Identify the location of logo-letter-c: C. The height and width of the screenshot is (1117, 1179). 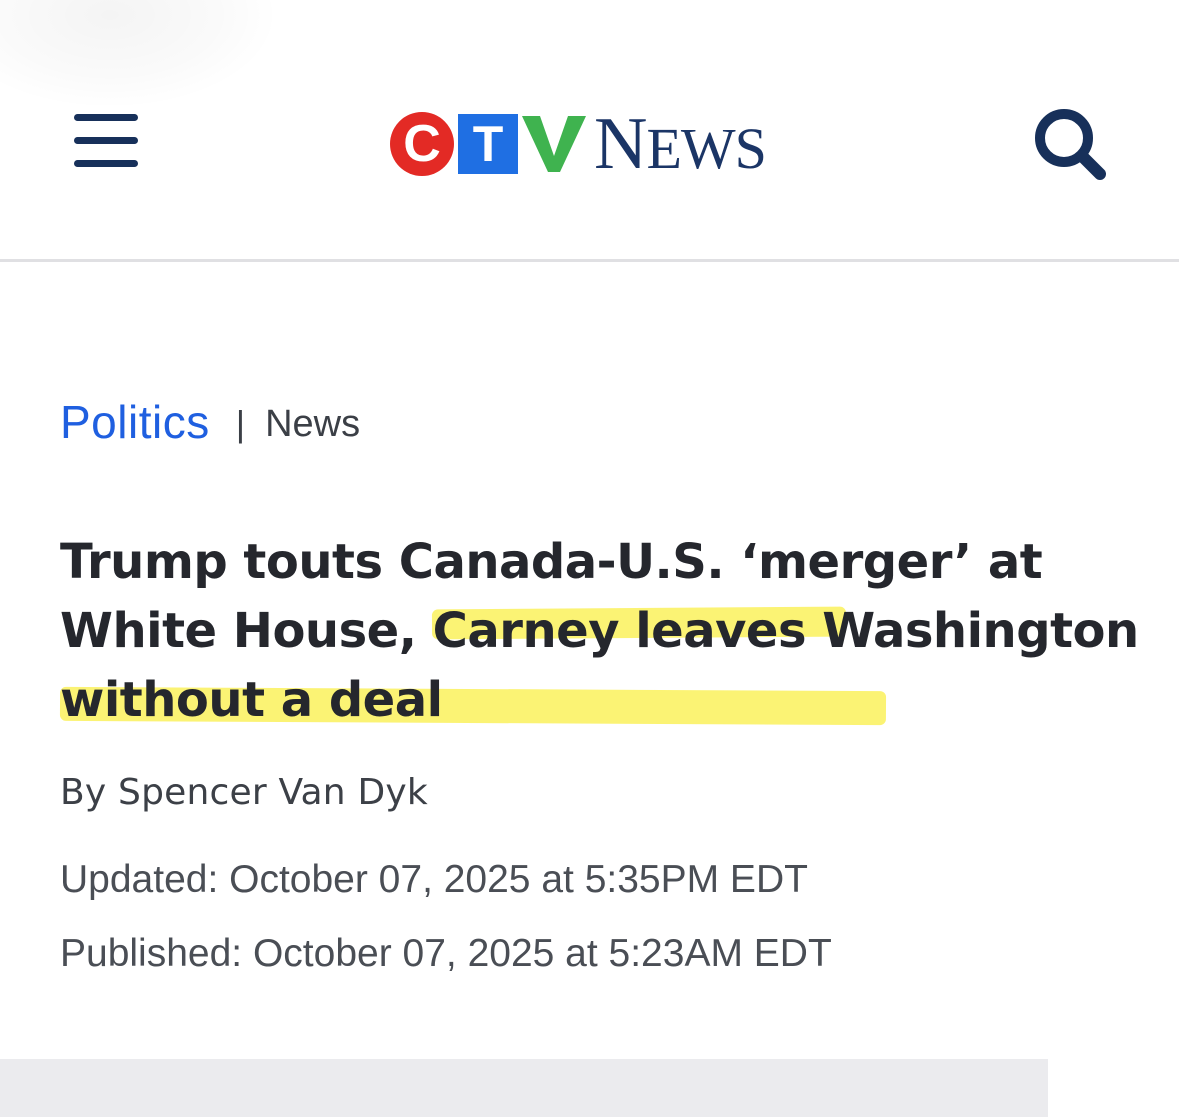
(422, 144).